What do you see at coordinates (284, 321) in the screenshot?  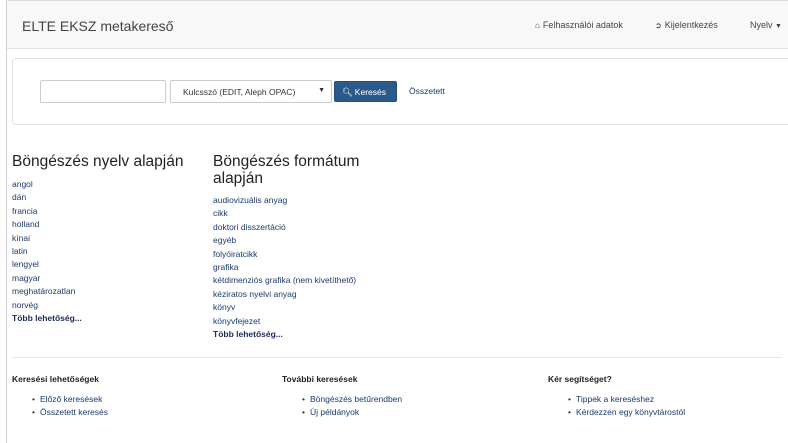 I see `format-item: könyvfejezet` at bounding box center [284, 321].